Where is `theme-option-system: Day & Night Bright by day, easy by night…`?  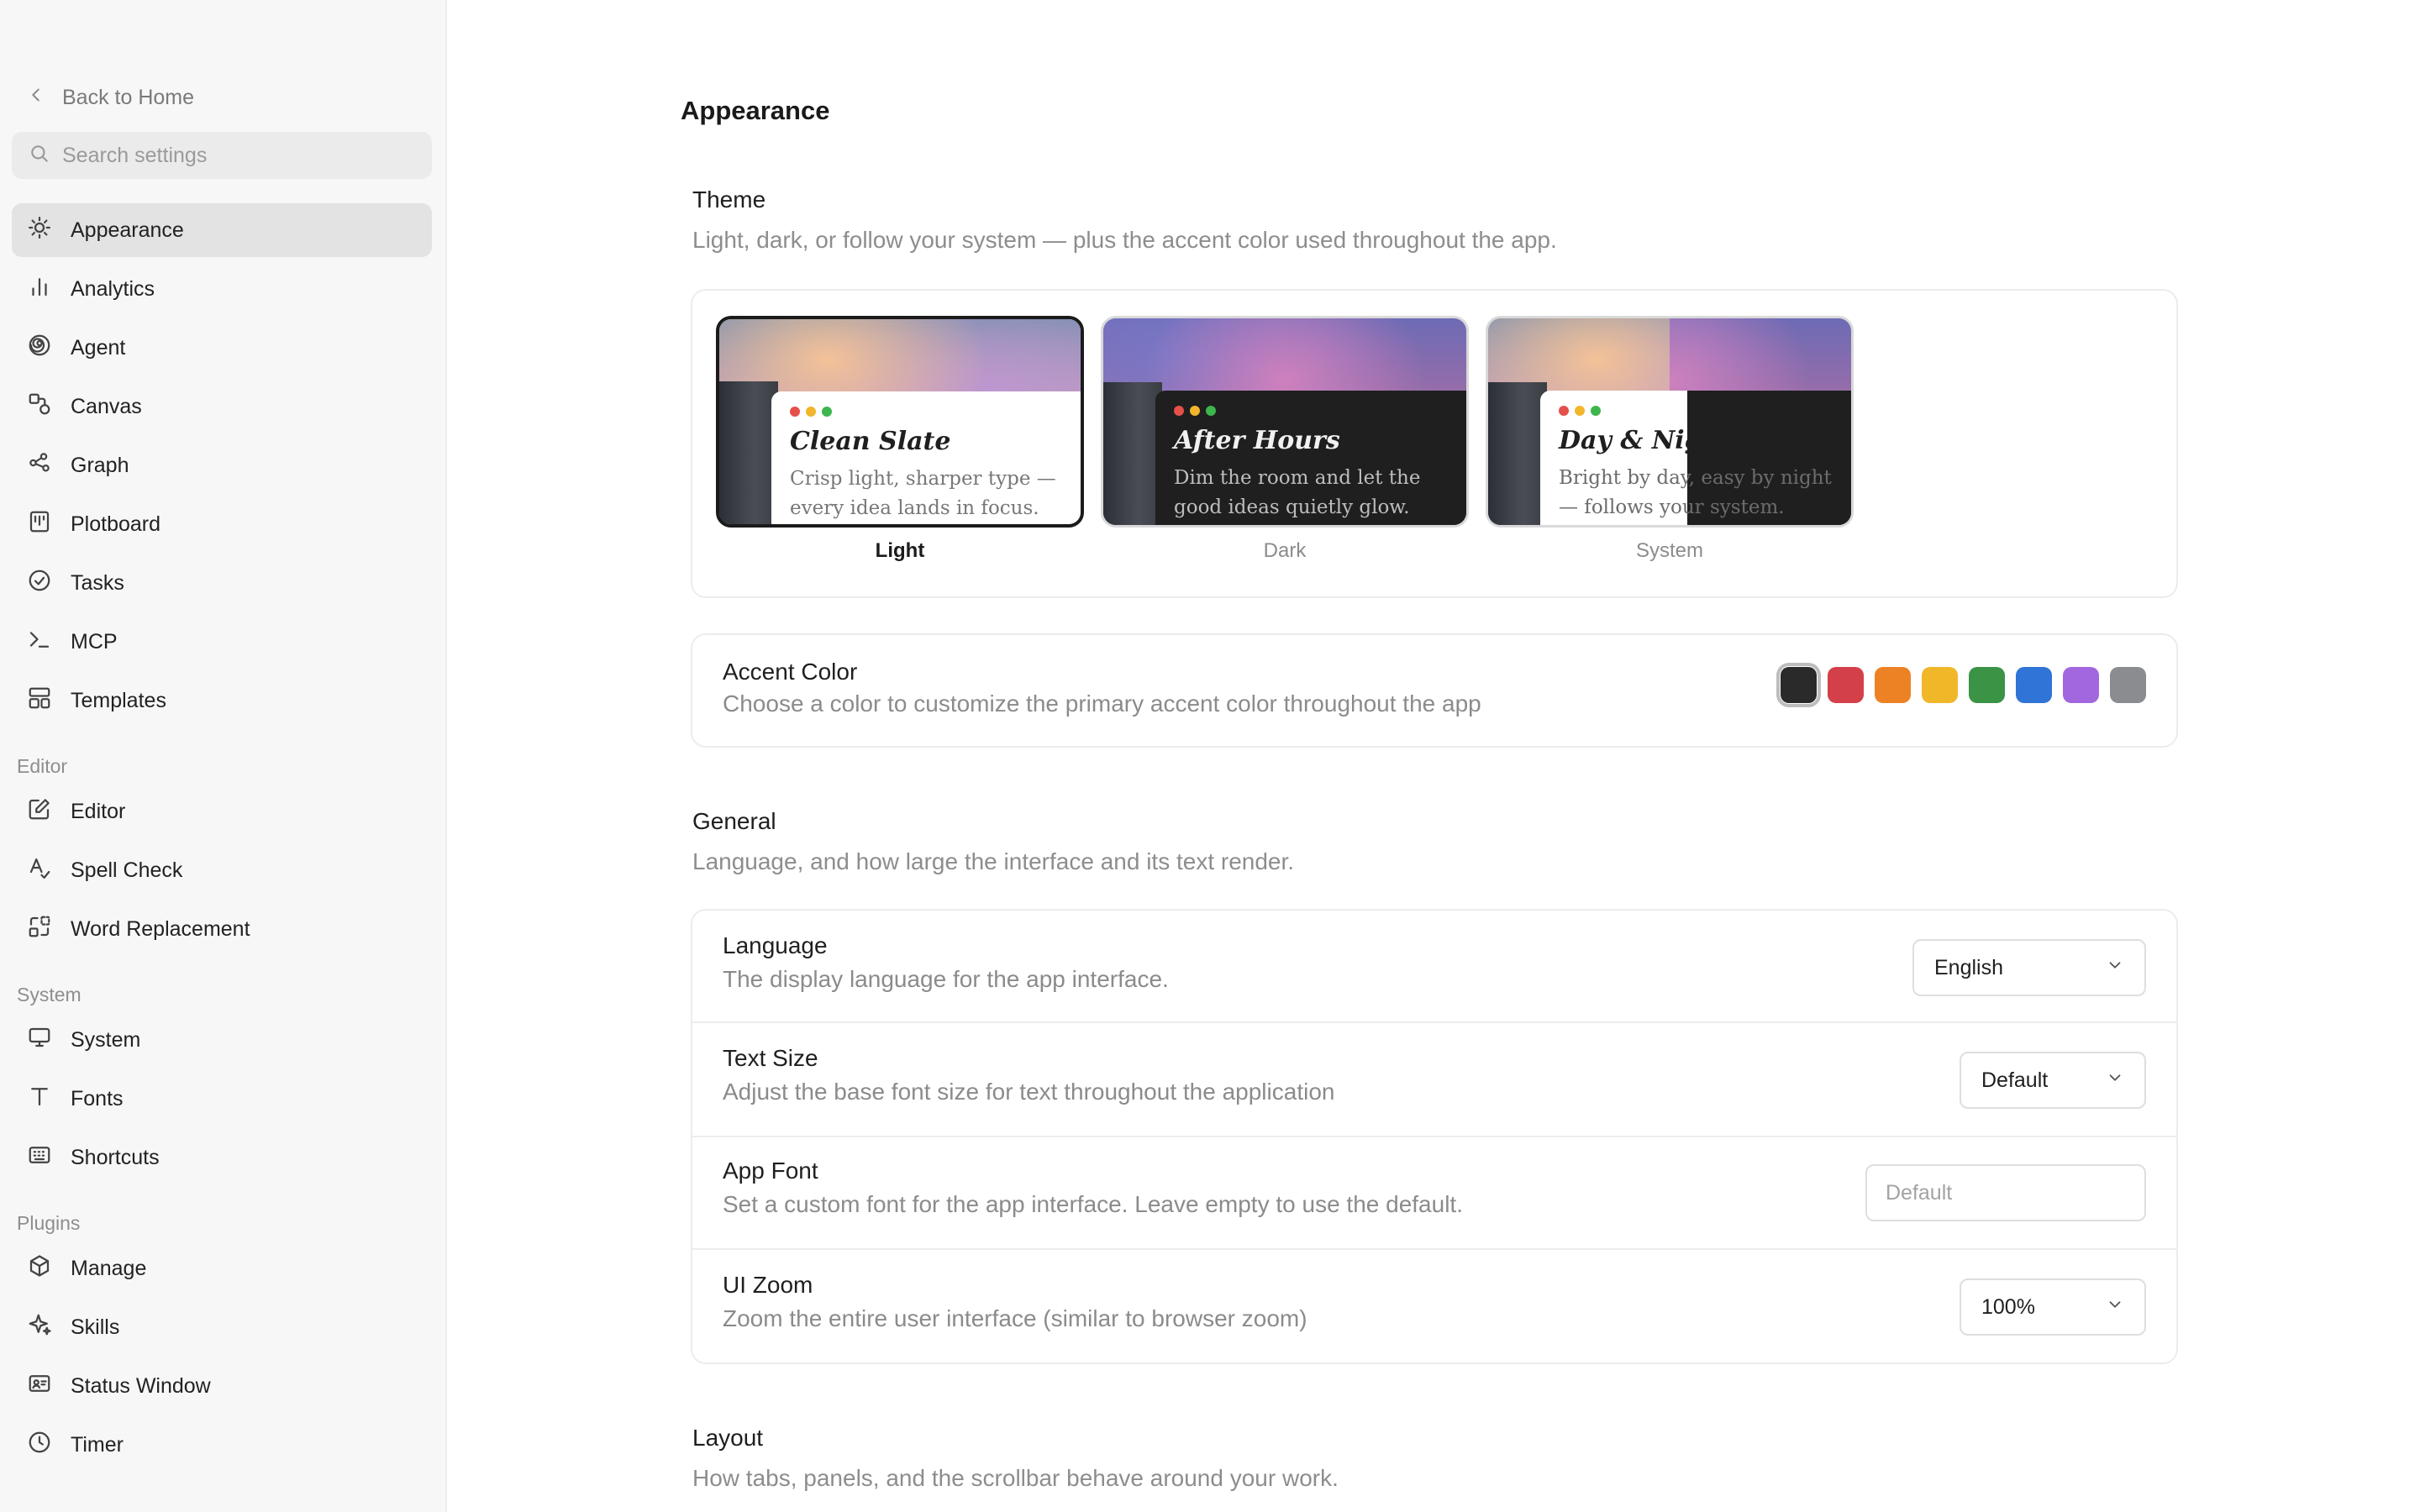
theme-option-system: Day & Night Bright by day, easy by night… is located at coordinates (1670, 439).